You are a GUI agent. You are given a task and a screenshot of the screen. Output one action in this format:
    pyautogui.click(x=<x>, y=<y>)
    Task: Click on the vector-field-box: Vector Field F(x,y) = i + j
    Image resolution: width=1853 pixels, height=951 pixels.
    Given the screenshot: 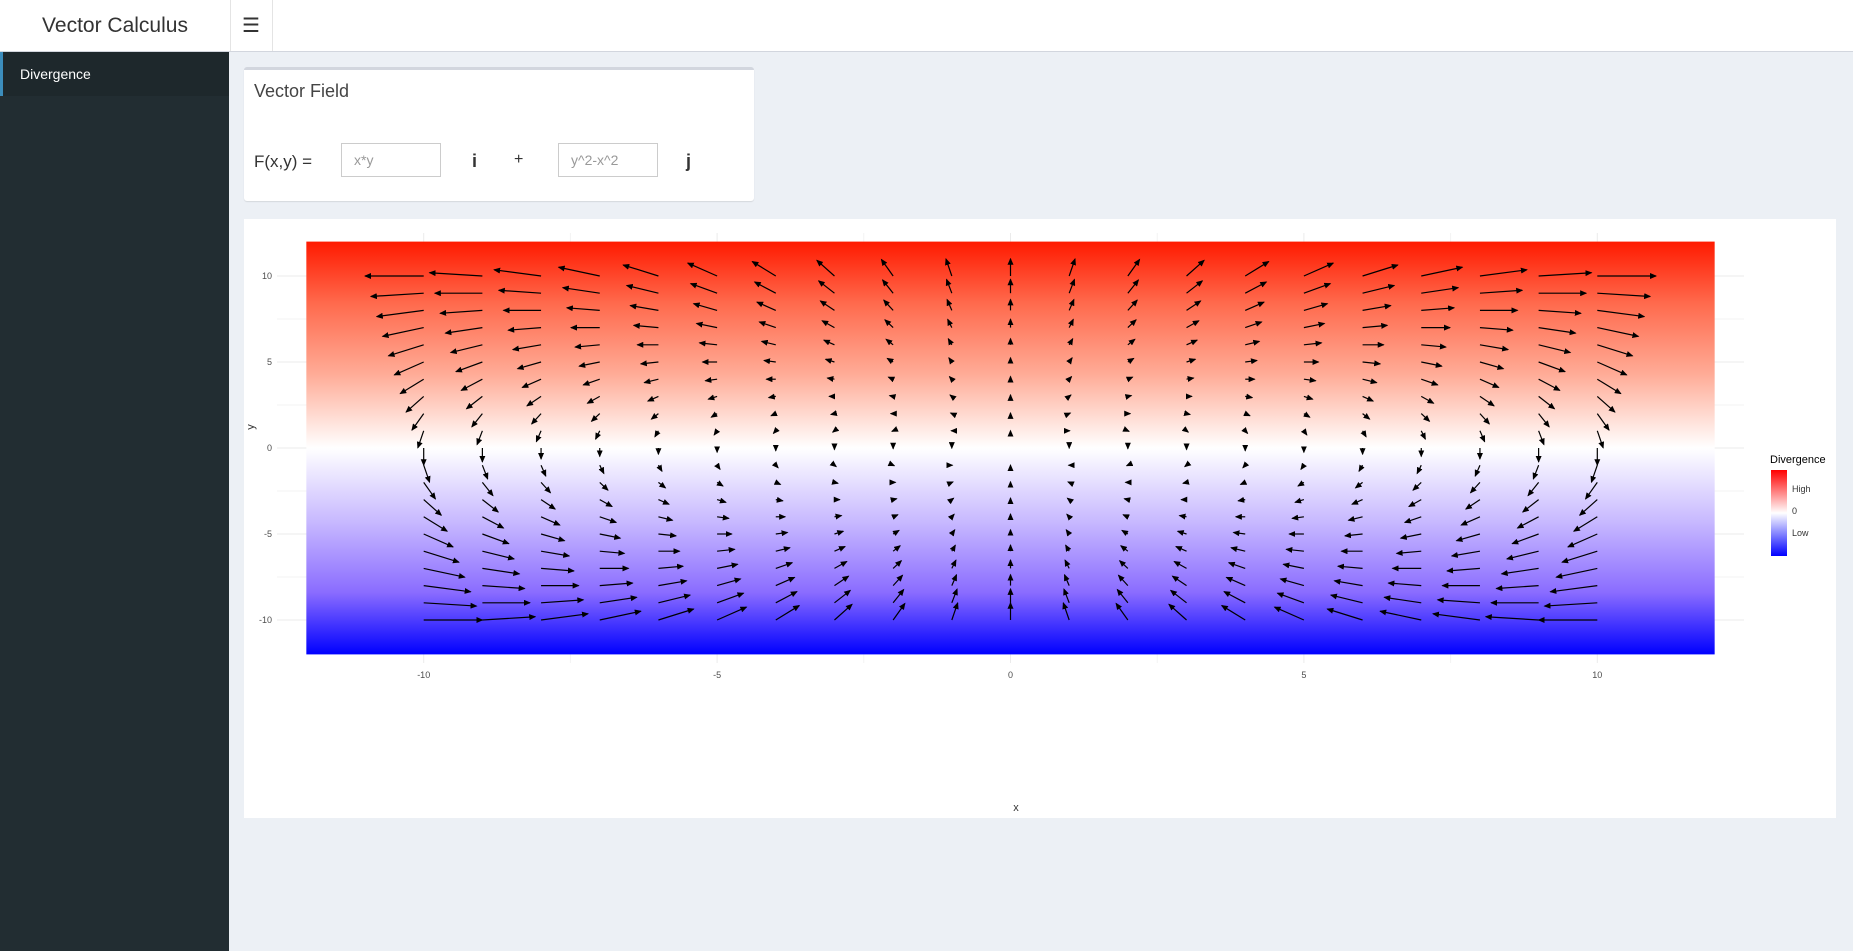 What is the action you would take?
    pyautogui.click(x=499, y=134)
    